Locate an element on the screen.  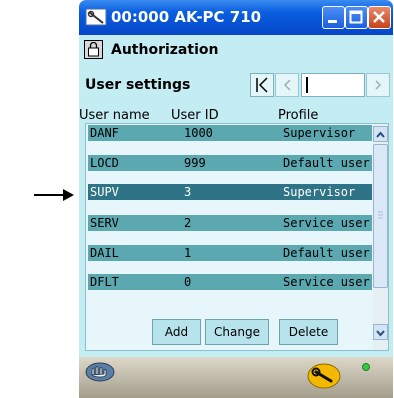
section-header: Authorization is located at coordinates (236, 50).